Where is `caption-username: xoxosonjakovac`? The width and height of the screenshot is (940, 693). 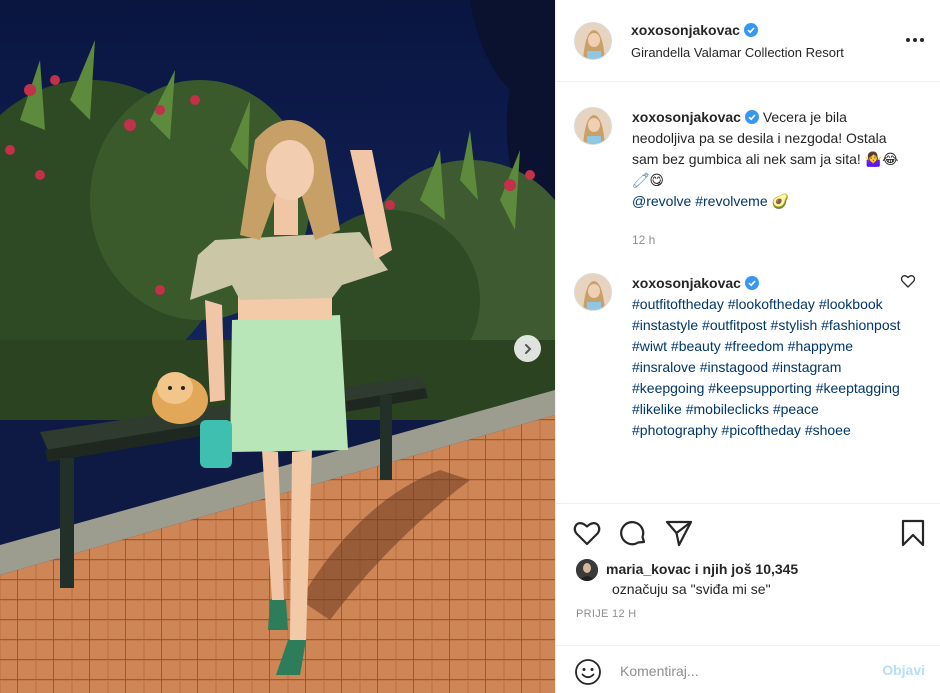
caption-username: xoxosonjakovac is located at coordinates (686, 117).